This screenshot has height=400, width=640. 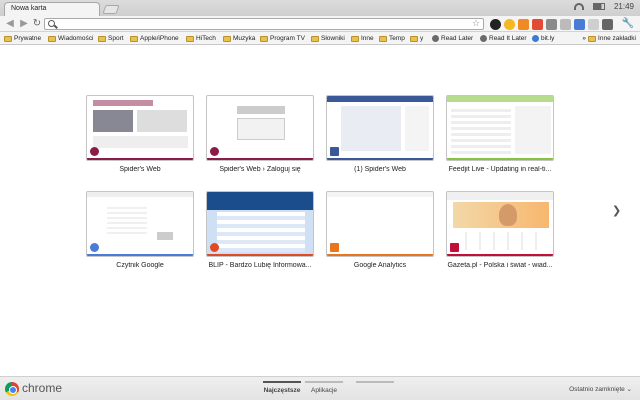 What do you see at coordinates (616, 210) in the screenshot?
I see `next-page-arrow-icon: ❯` at bounding box center [616, 210].